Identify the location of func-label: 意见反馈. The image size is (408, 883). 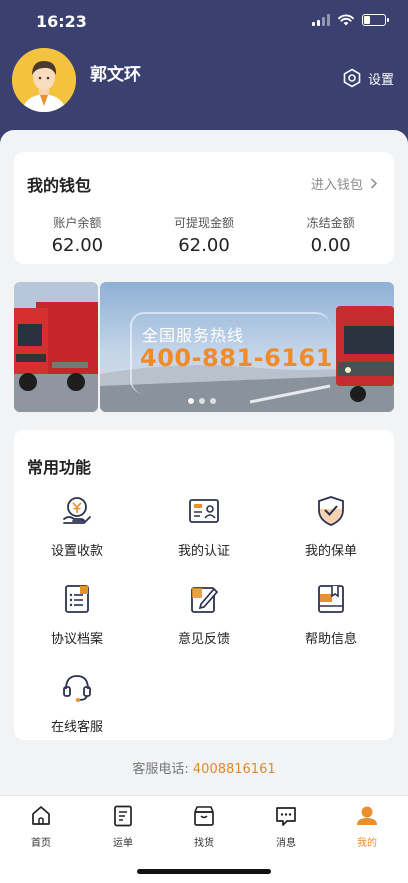
(203, 639).